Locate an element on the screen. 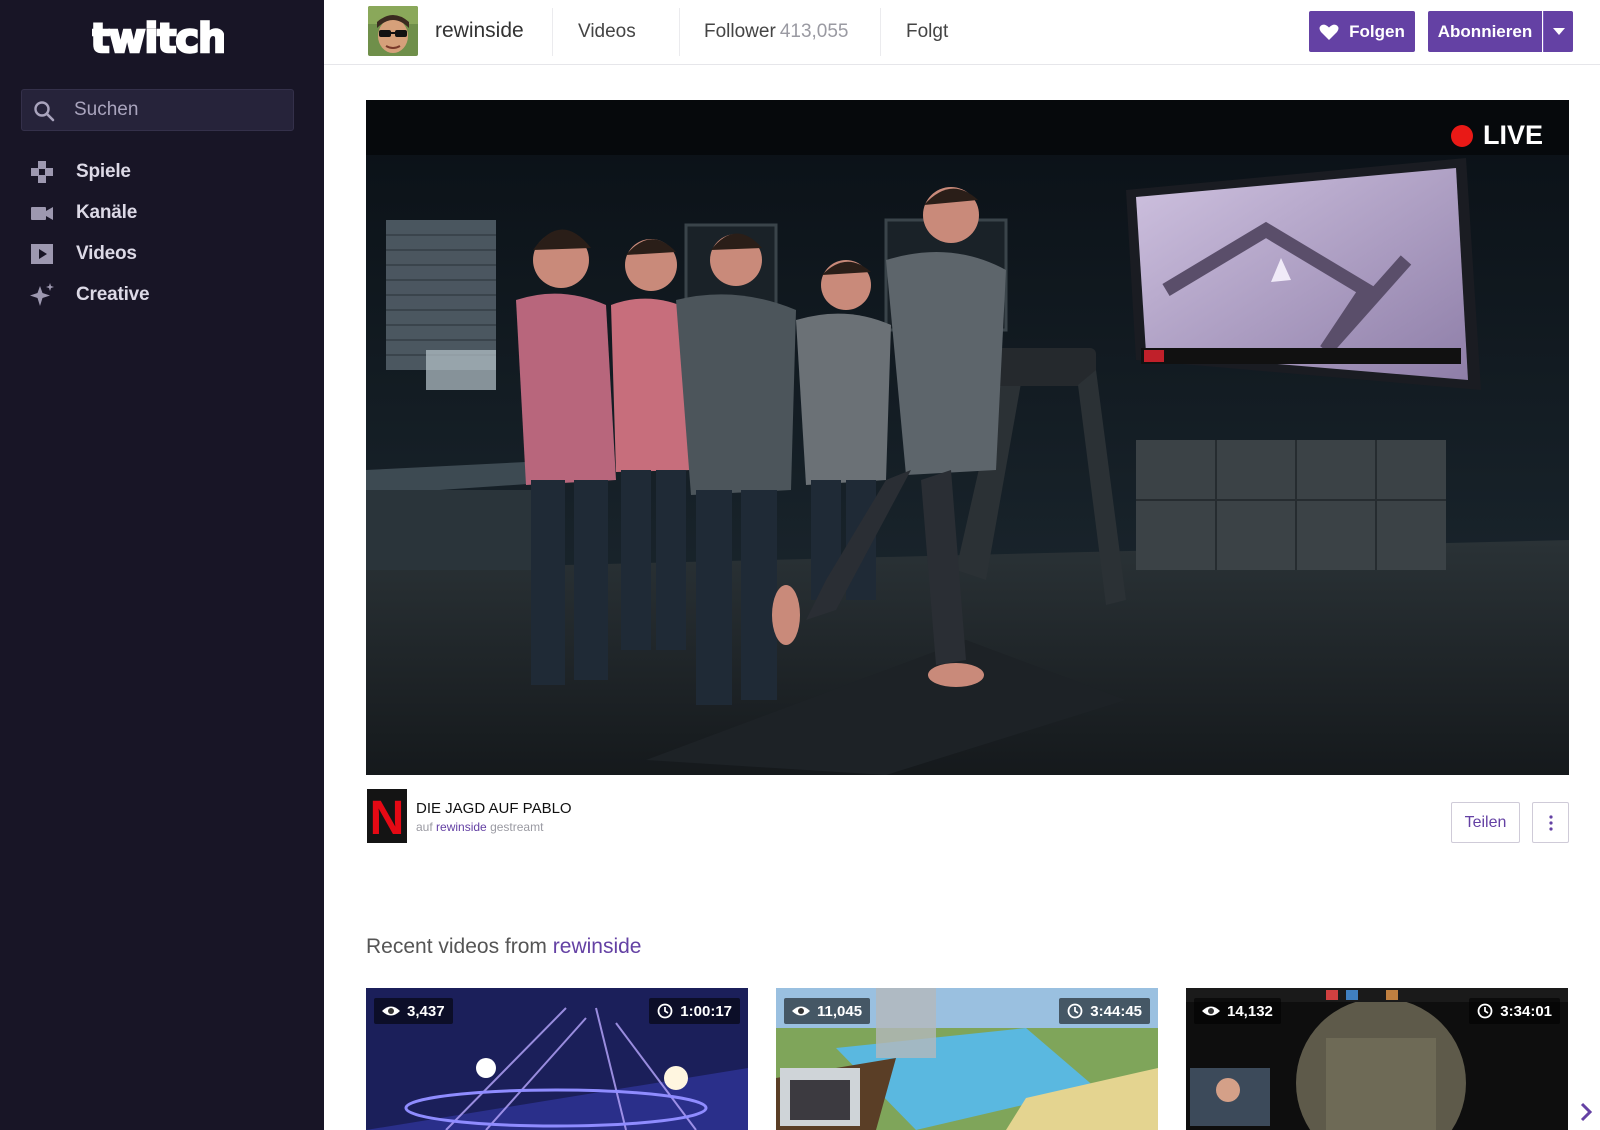 The width and height of the screenshot is (1600, 1130). view-count: 14,132 is located at coordinates (1237, 1011).